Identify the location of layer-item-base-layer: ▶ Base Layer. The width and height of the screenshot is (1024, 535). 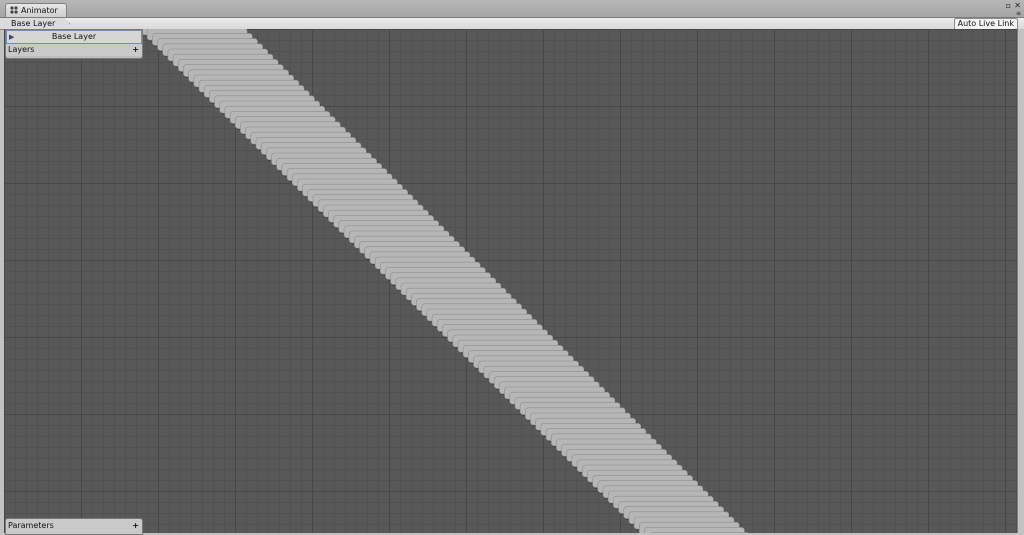
(74, 37).